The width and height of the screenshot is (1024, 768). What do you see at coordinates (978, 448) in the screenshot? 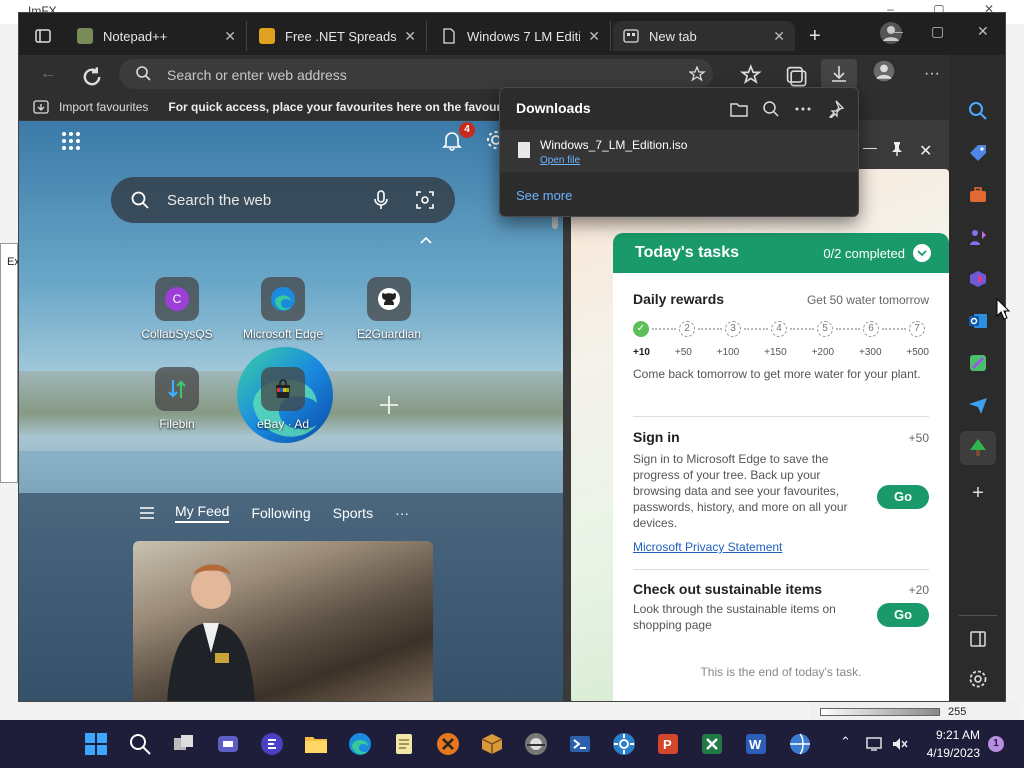
I see `drop-tree-button` at bounding box center [978, 448].